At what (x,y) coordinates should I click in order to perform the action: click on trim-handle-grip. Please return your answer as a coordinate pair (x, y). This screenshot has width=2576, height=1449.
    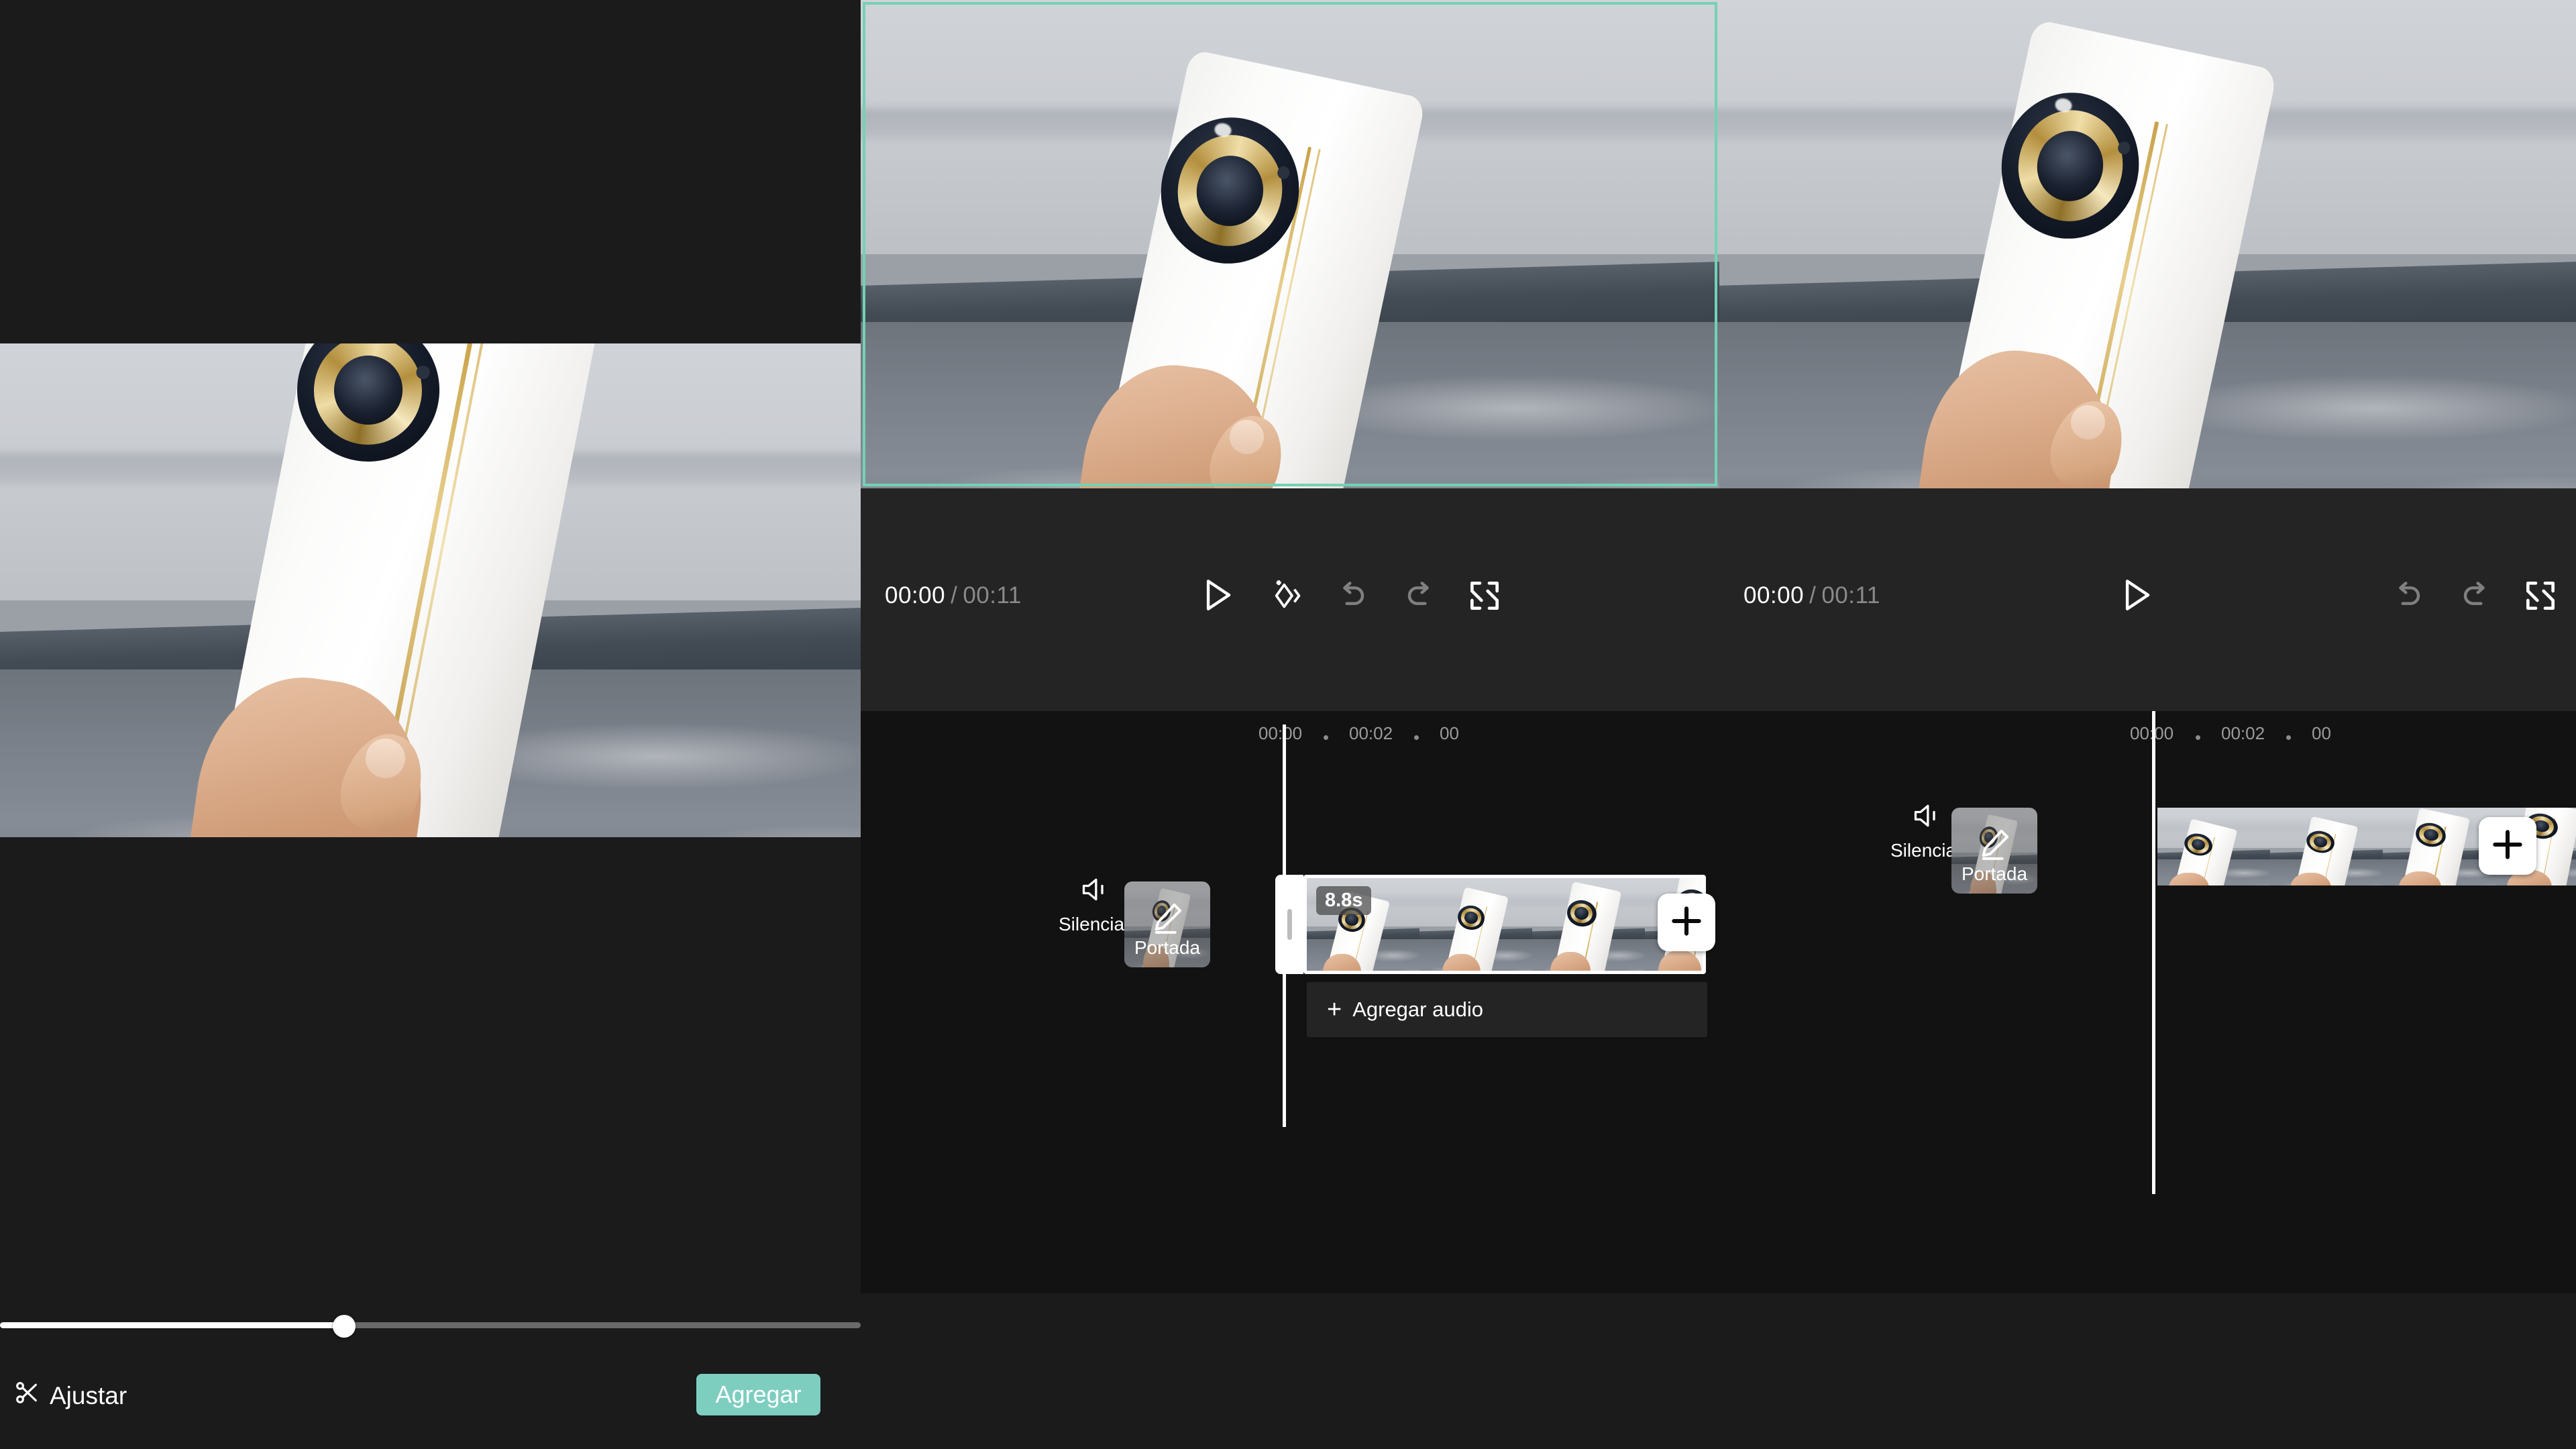
    Looking at the image, I should click on (1289, 924).